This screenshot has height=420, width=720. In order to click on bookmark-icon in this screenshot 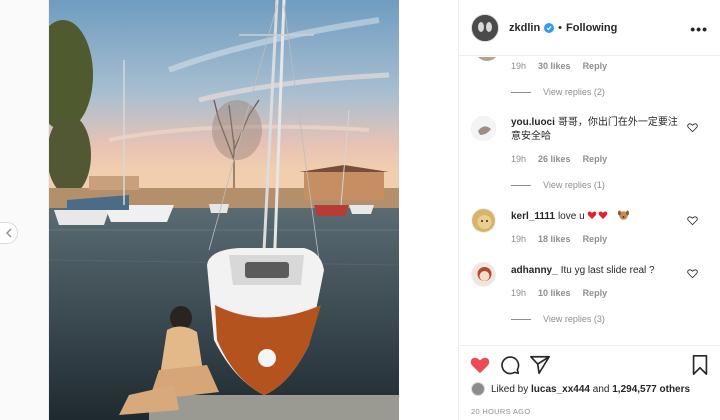, I will do `click(700, 365)`.